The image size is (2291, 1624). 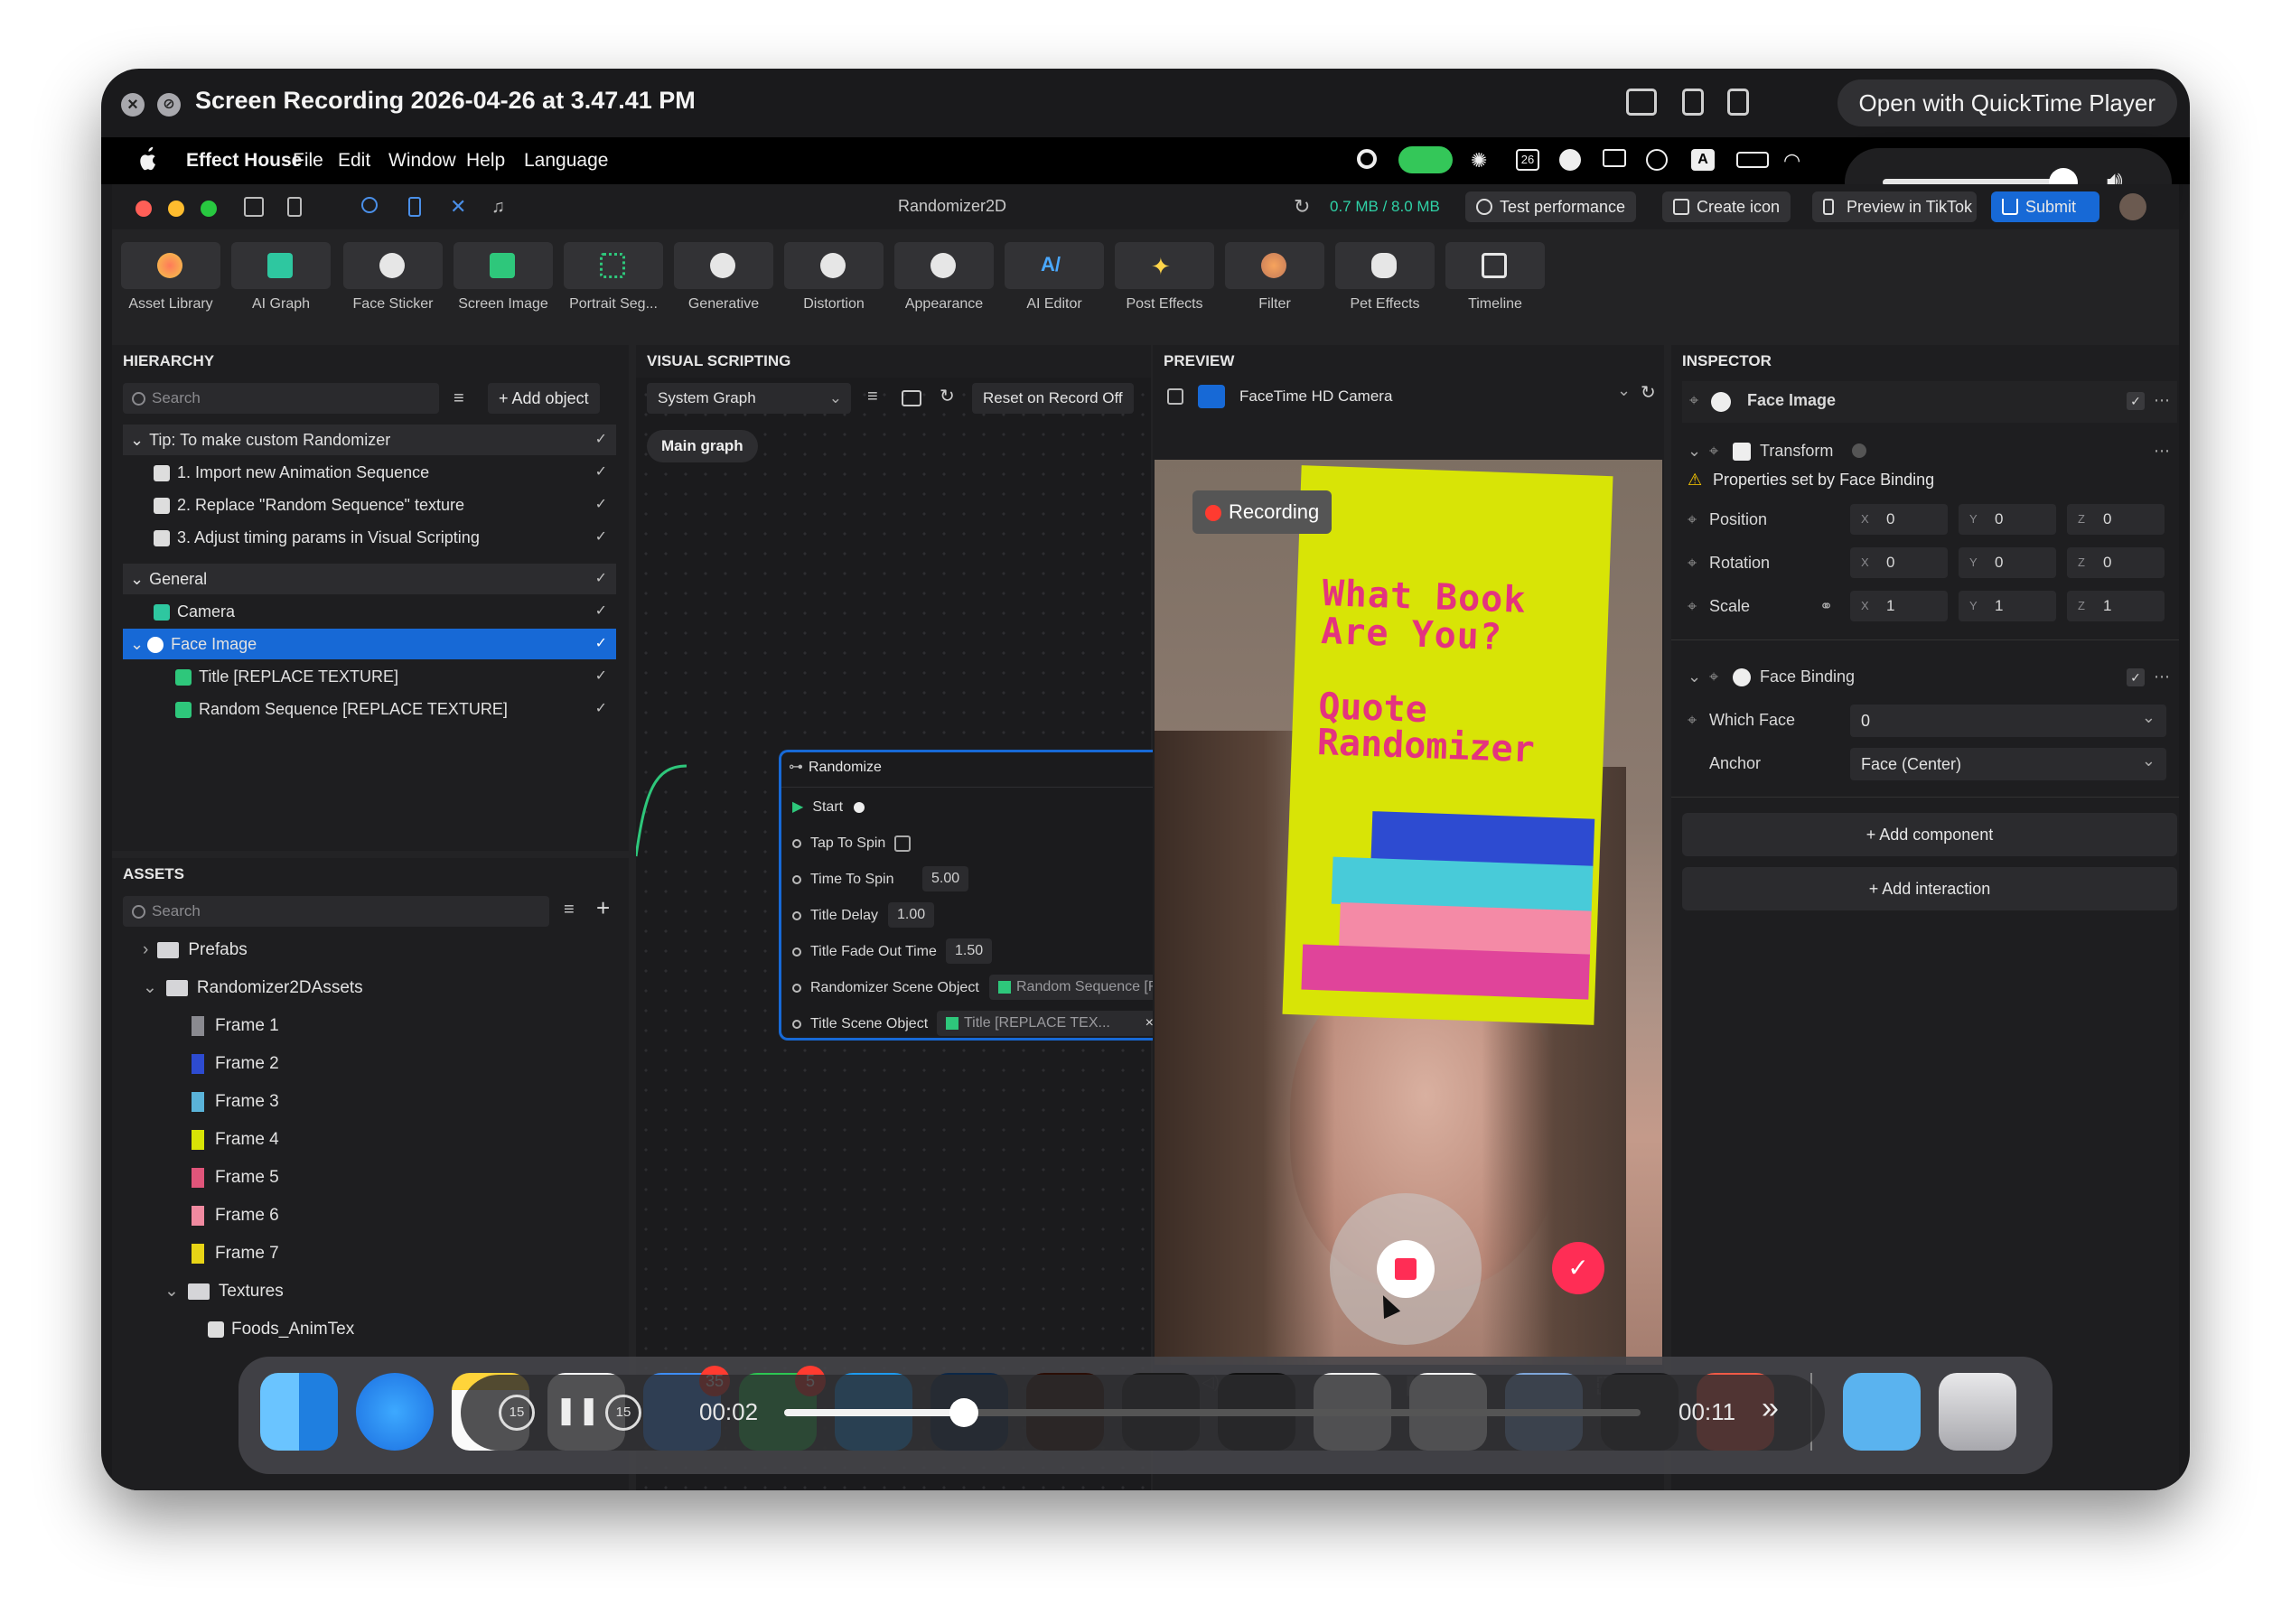 What do you see at coordinates (702, 446) in the screenshot?
I see `main-graph-tab: Main graph` at bounding box center [702, 446].